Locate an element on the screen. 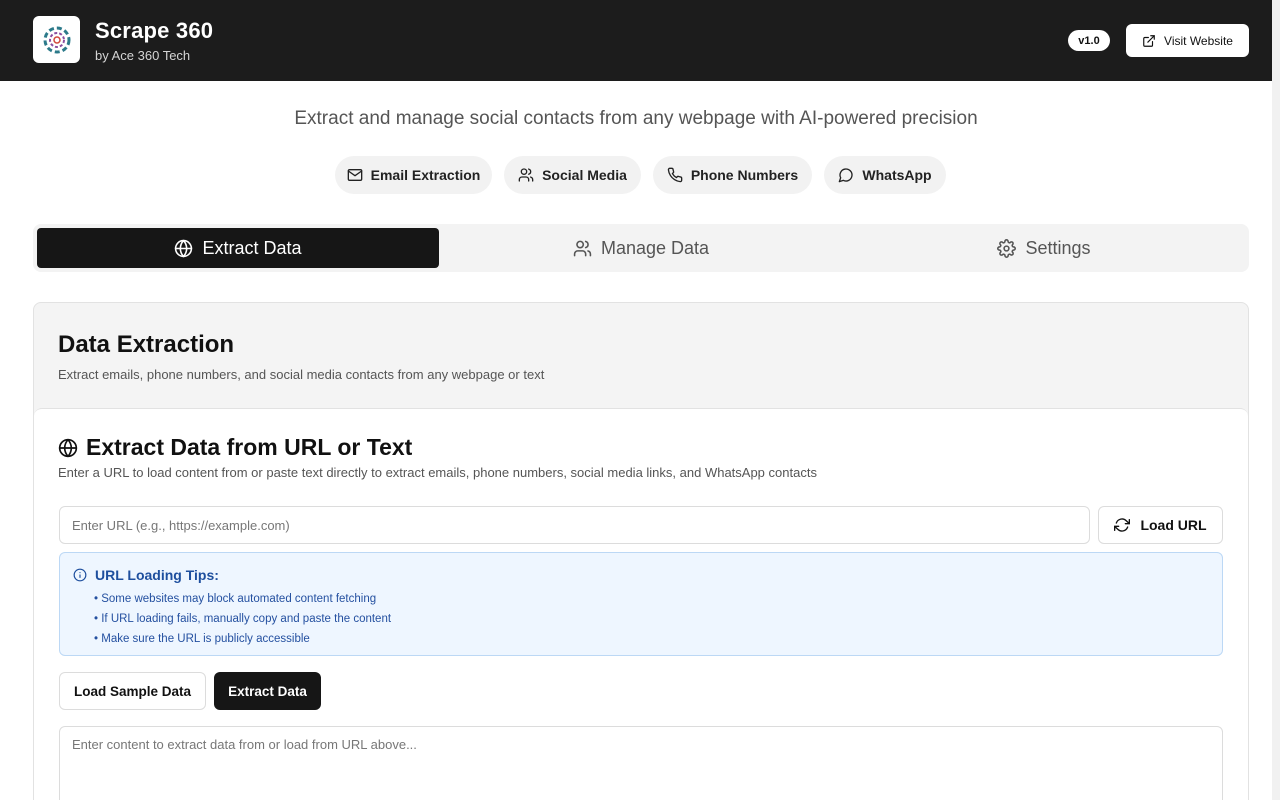  feature-pill-label: Email Extraction is located at coordinates (425, 175).